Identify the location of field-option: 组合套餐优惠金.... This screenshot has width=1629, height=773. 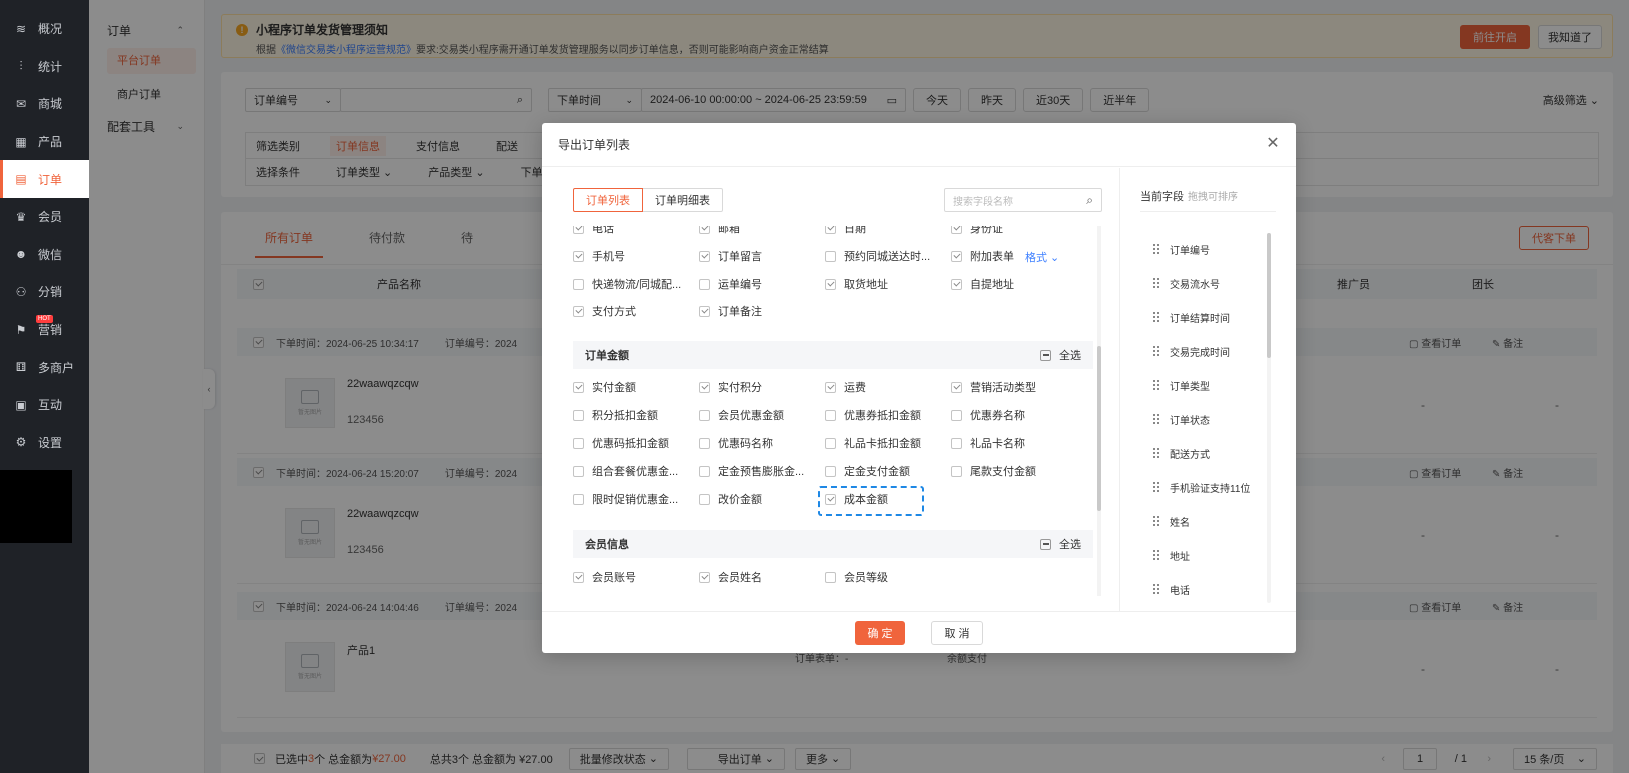
(625, 471).